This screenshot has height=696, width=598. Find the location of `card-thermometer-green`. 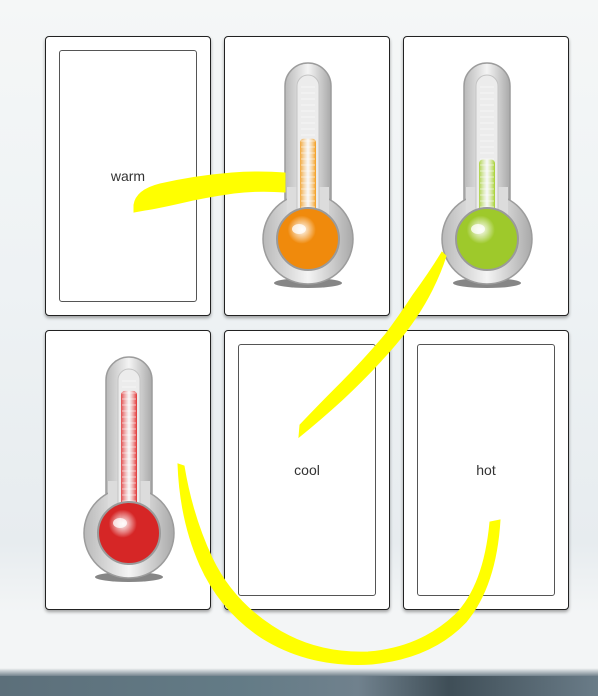

card-thermometer-green is located at coordinates (486, 176).